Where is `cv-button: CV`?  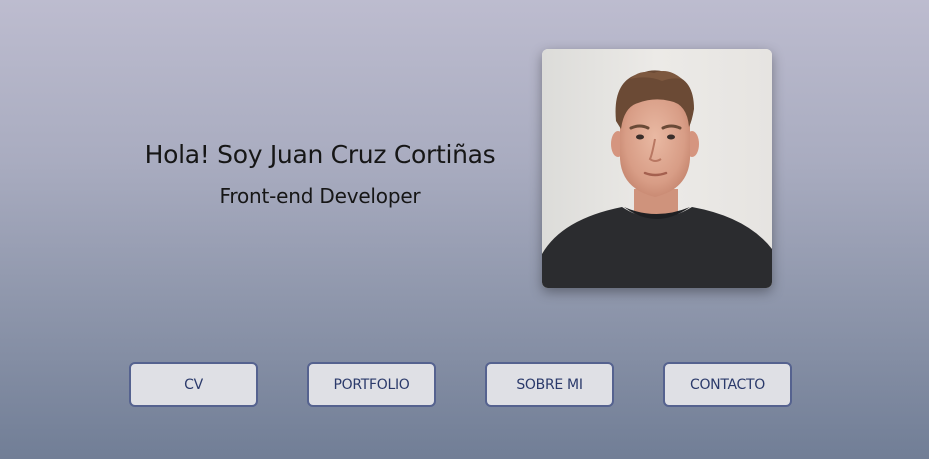 cv-button: CV is located at coordinates (193, 384).